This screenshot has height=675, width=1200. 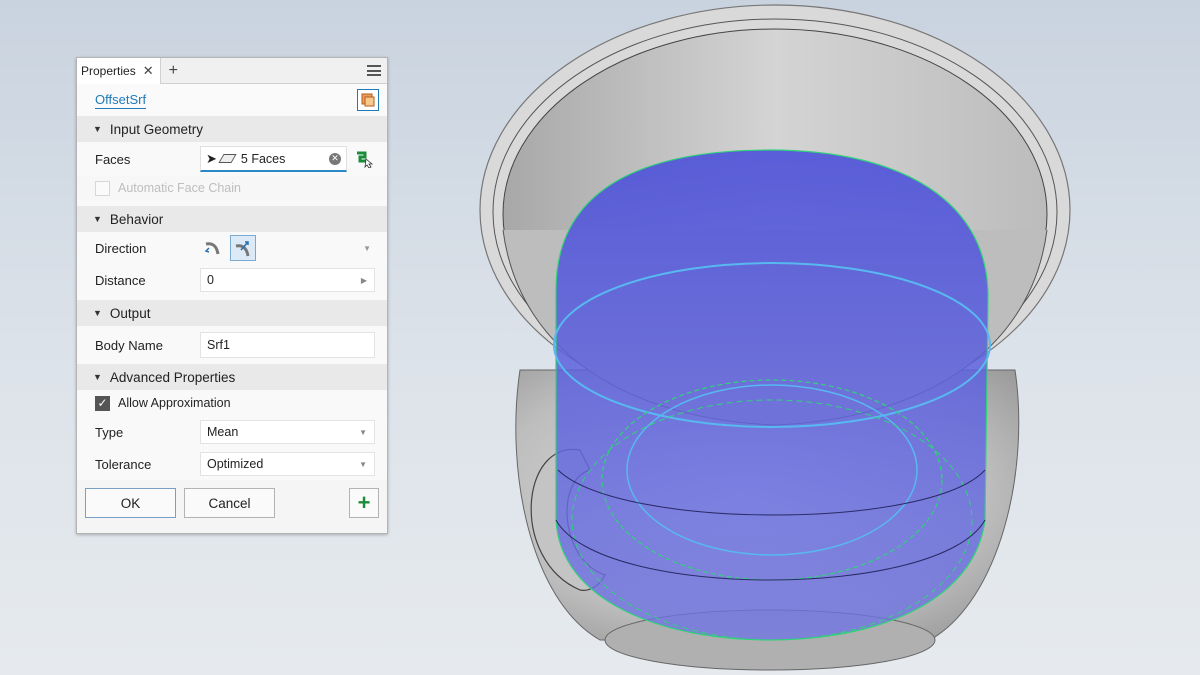 What do you see at coordinates (243, 248) in the screenshot?
I see `offset-direction-icon` at bounding box center [243, 248].